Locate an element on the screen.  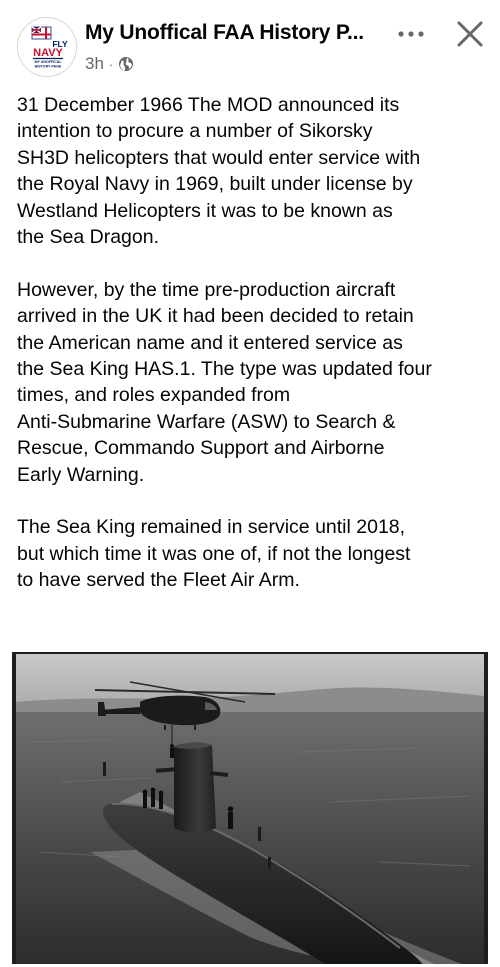
post-meta: 3h · is located at coordinates (109, 64).